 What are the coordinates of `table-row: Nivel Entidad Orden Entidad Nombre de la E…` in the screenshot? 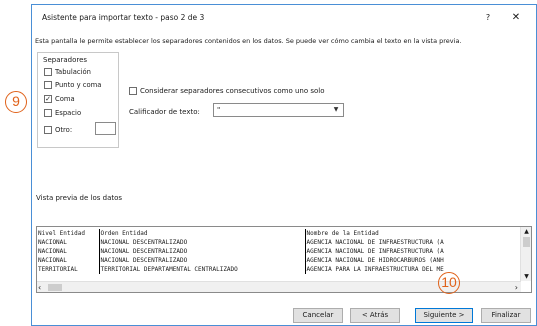 It's located at (272, 233).